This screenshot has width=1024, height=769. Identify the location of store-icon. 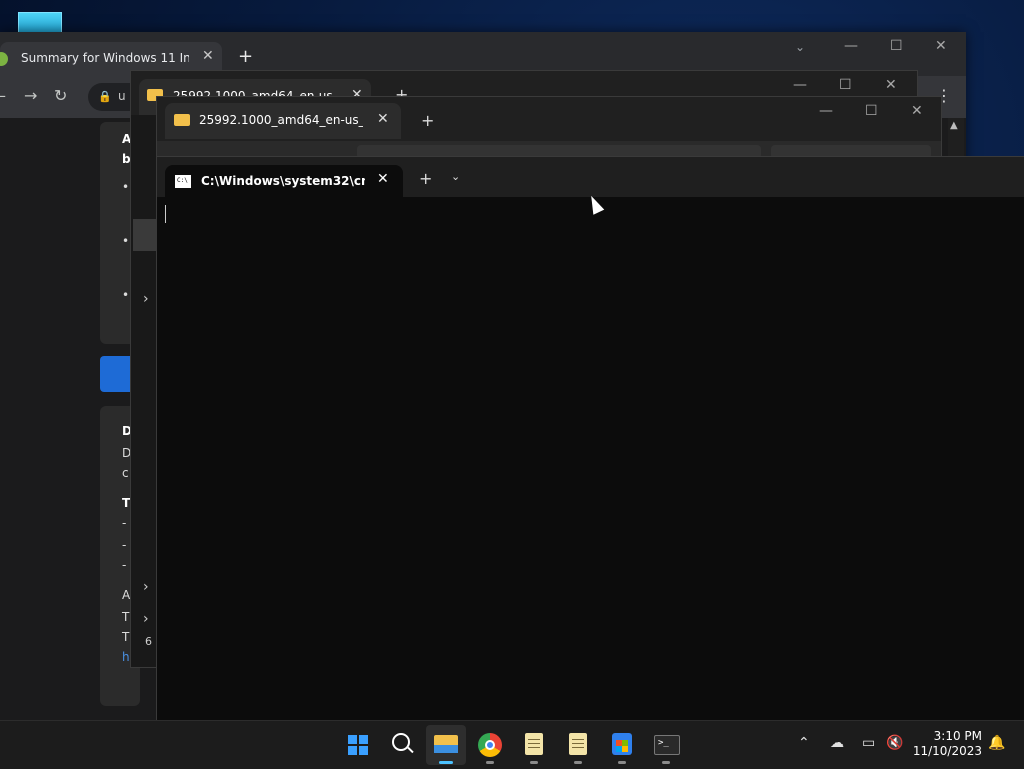
(622, 744).